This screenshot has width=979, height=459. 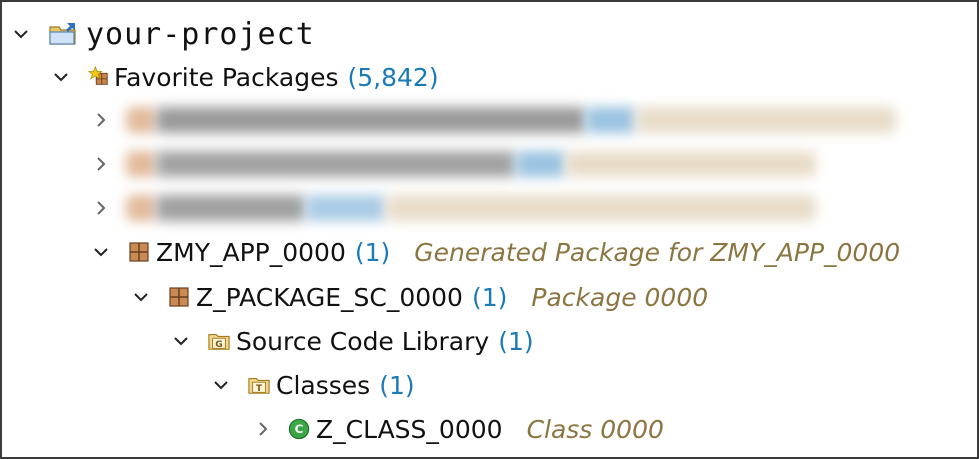 I want to click on classes-t-folder-icon: T, so click(x=259, y=385).